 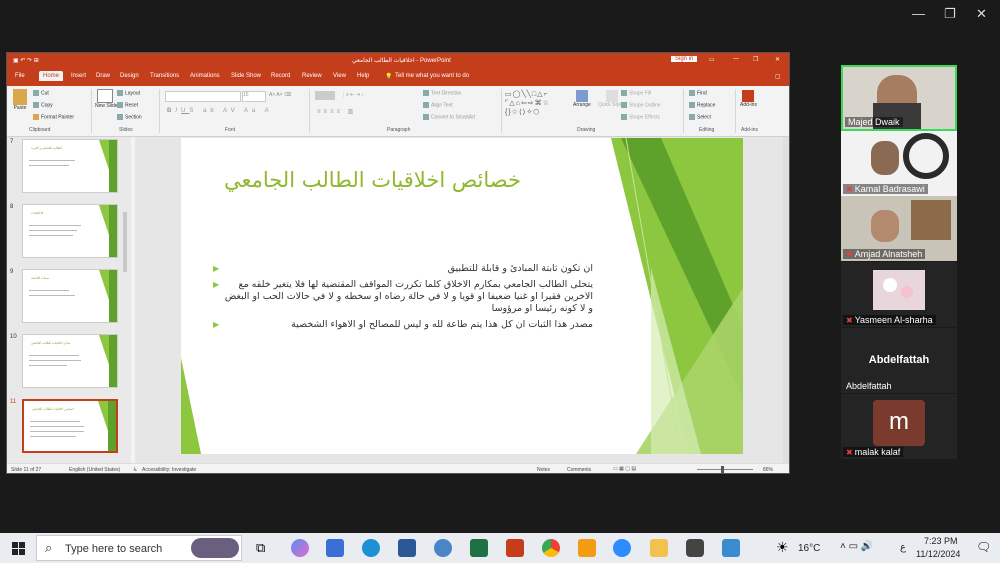 I want to click on shape-effects-button: Shape Effects, so click(x=640, y=117).